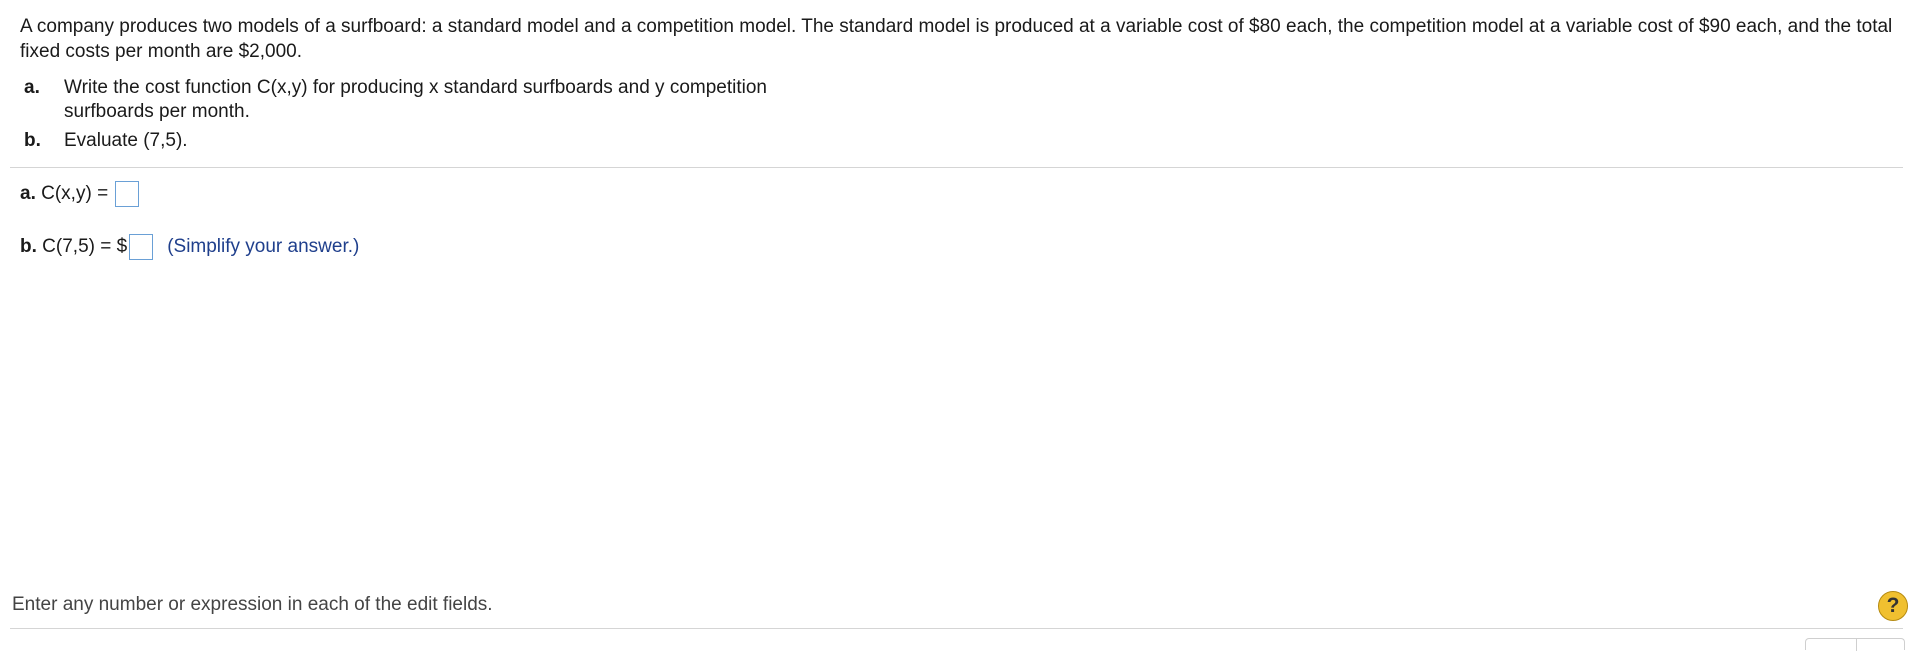 Image resolution: width=1913 pixels, height=651 pixels. Describe the element at coordinates (127, 194) in the screenshot. I see `answer-a-input` at that location.